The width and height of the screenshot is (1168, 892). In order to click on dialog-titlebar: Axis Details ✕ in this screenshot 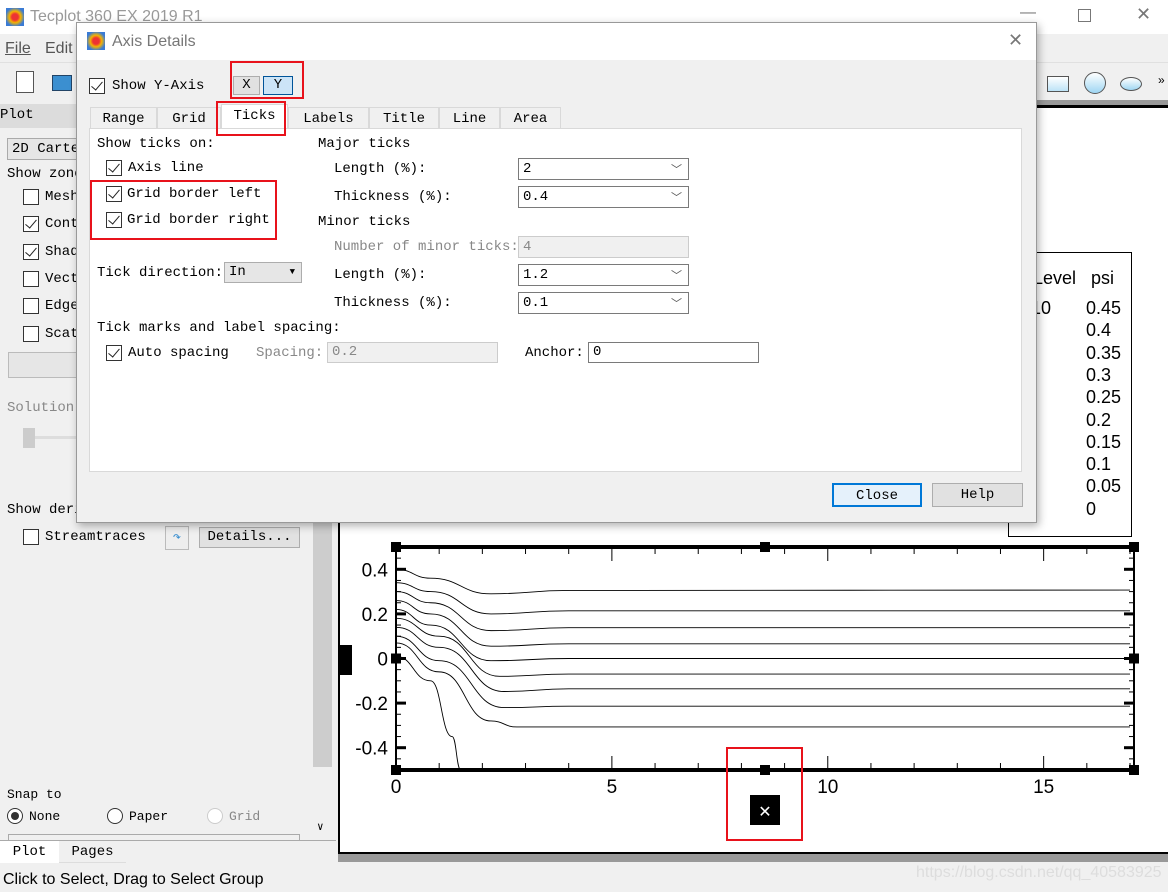, I will do `click(556, 41)`.